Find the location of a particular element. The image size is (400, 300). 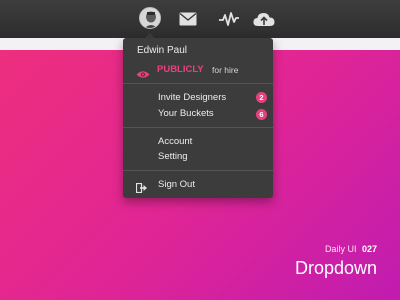

cloud-upload-icon is located at coordinates (264, 19).